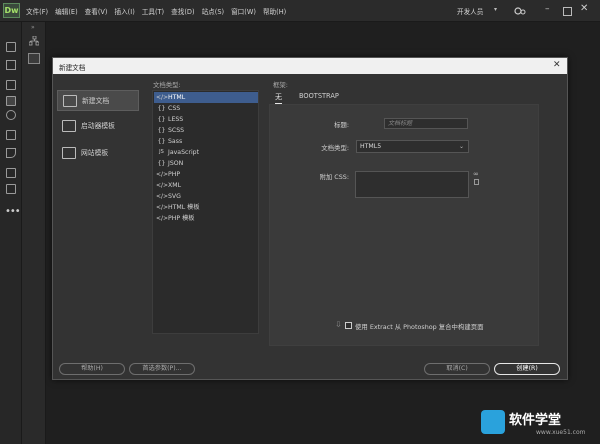 Image resolution: width=600 pixels, height=444 pixels. What do you see at coordinates (206, 196) in the screenshot?
I see `doctype-svg: </> SVG` at bounding box center [206, 196].